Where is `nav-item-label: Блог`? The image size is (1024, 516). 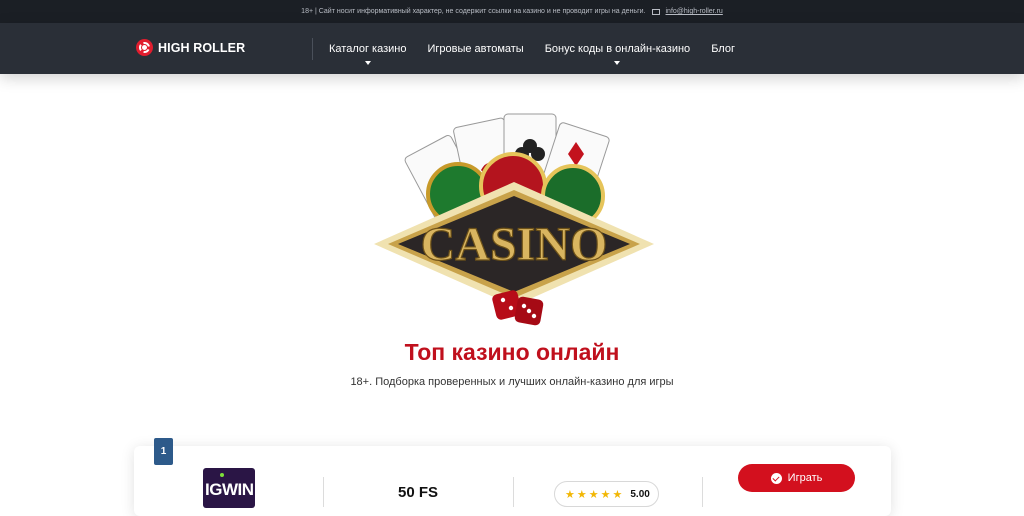 nav-item-label: Блог is located at coordinates (723, 48).